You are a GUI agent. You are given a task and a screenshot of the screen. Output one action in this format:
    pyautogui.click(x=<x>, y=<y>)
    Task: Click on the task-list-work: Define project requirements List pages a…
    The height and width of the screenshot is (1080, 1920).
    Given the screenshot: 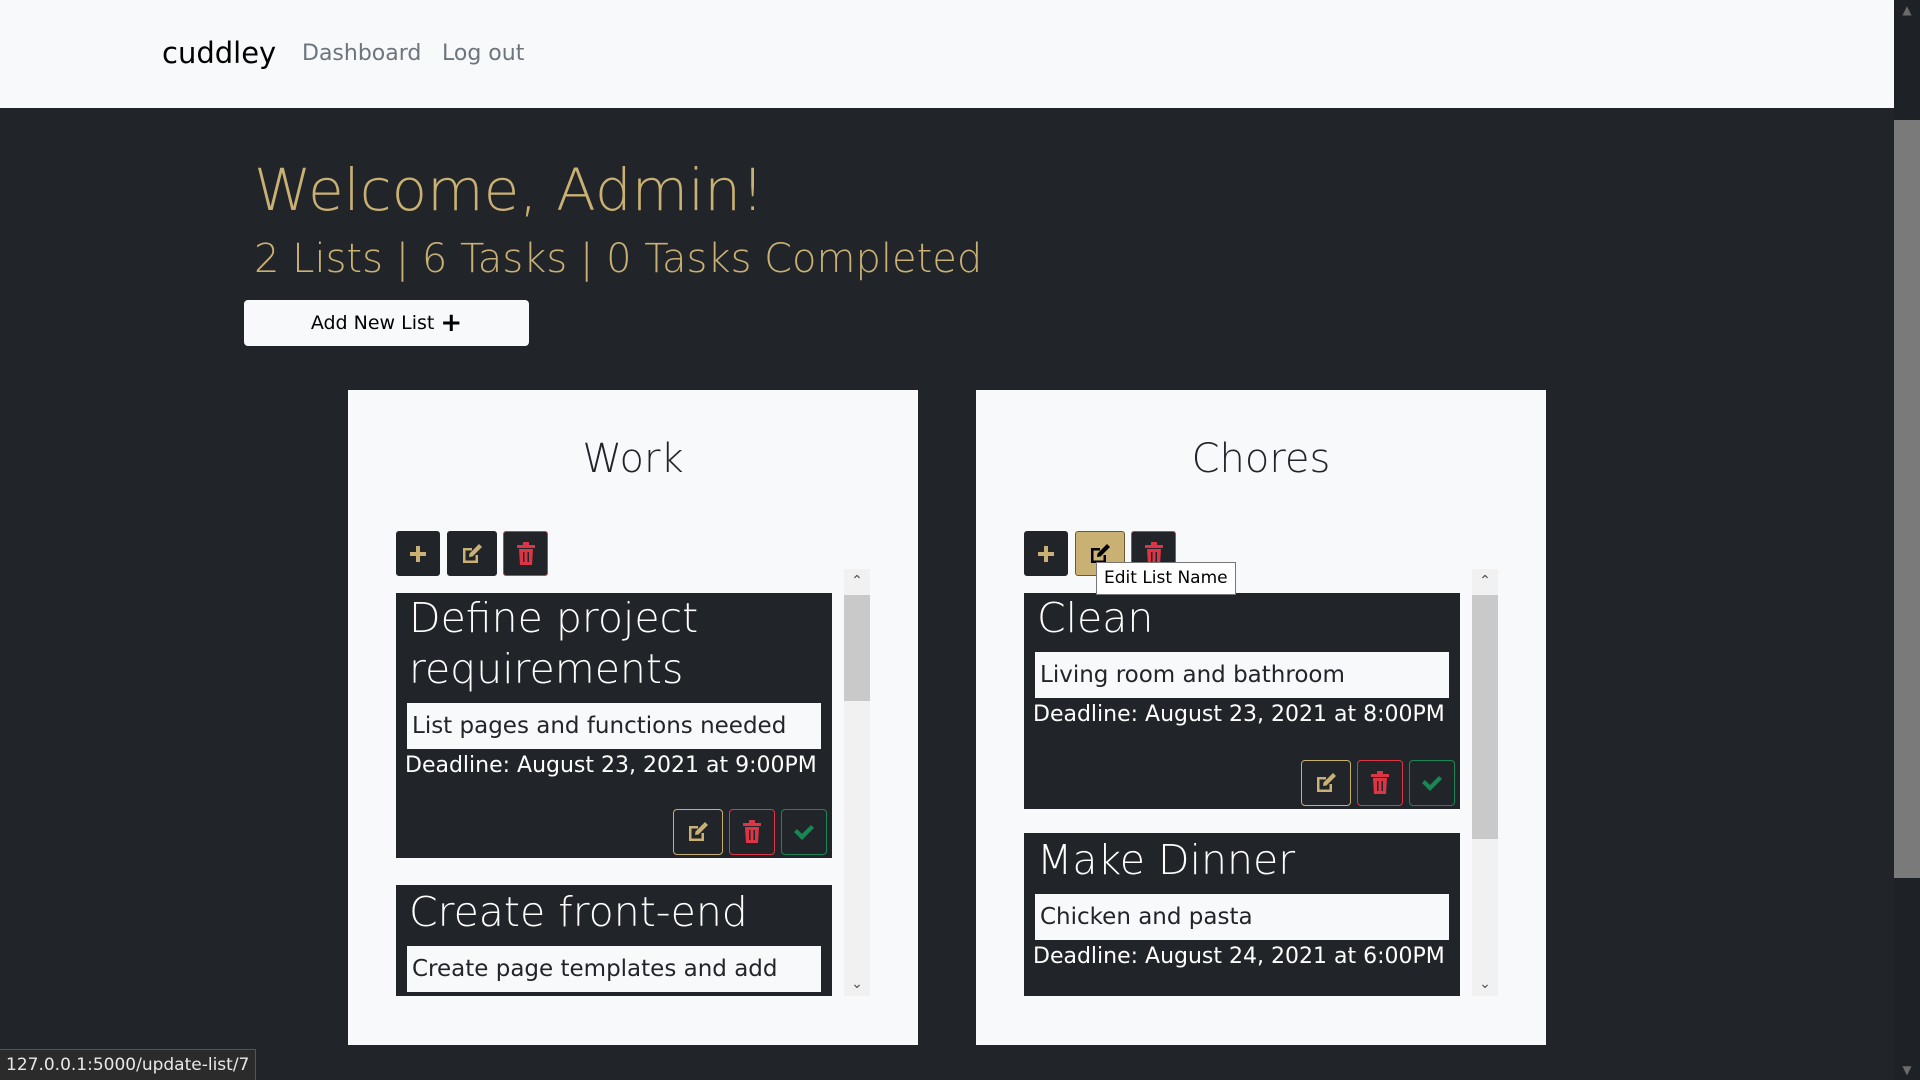 What is the action you would take?
    pyautogui.click(x=616, y=782)
    